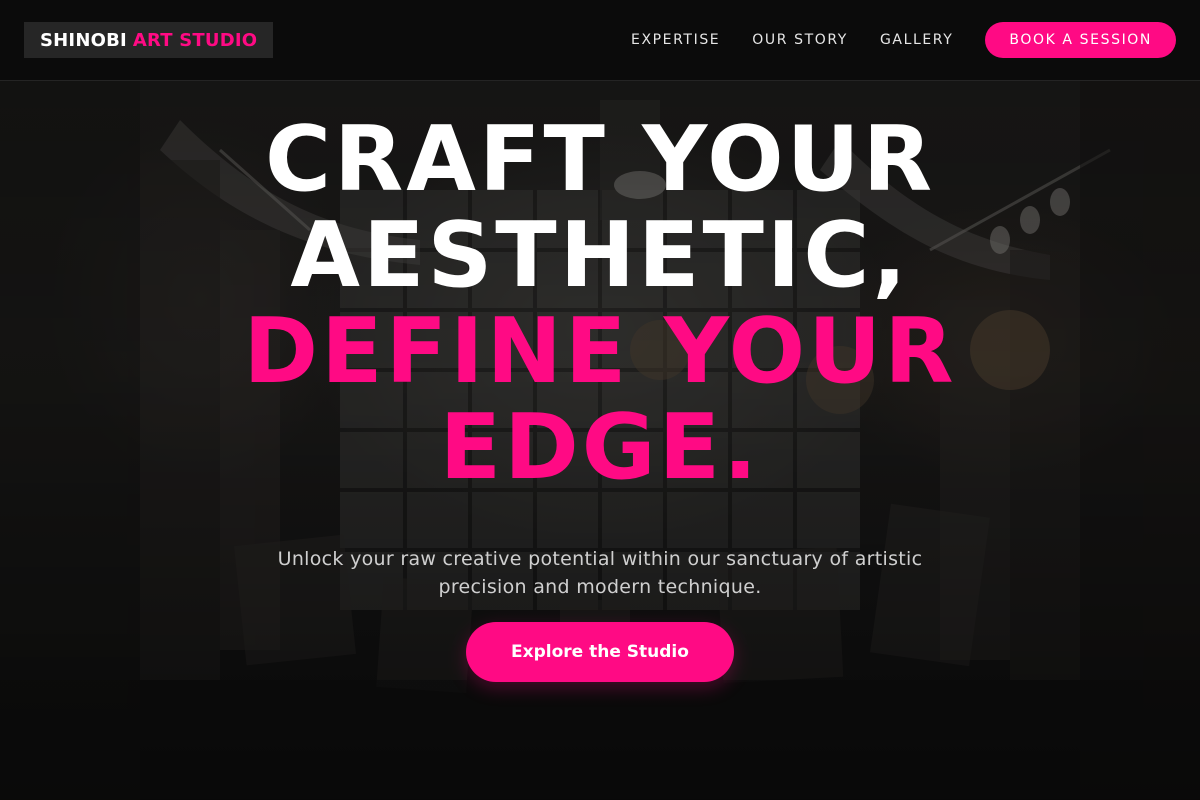 This screenshot has width=1200, height=800. I want to click on headline-line-2: AESTHETIC,, so click(600, 255).